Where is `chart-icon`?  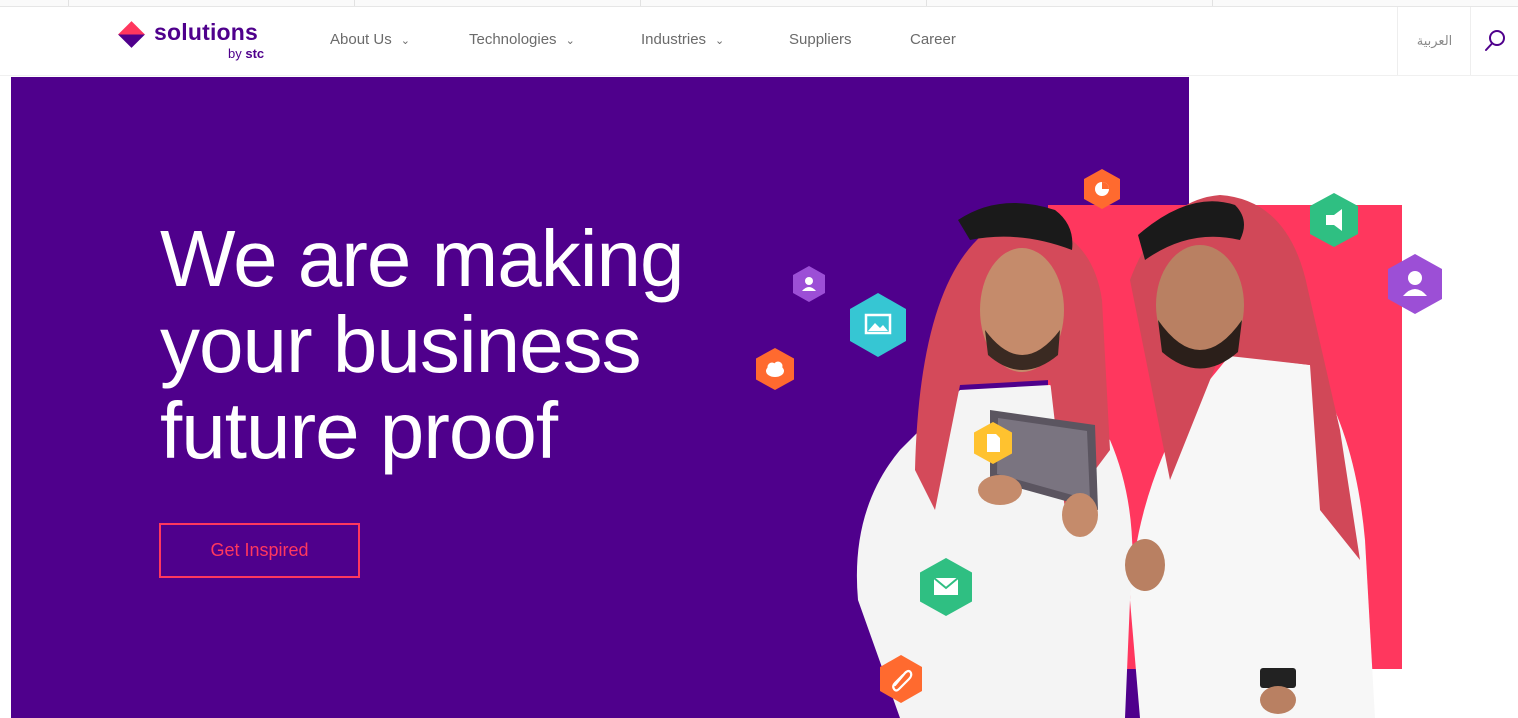
chart-icon is located at coordinates (1102, 189).